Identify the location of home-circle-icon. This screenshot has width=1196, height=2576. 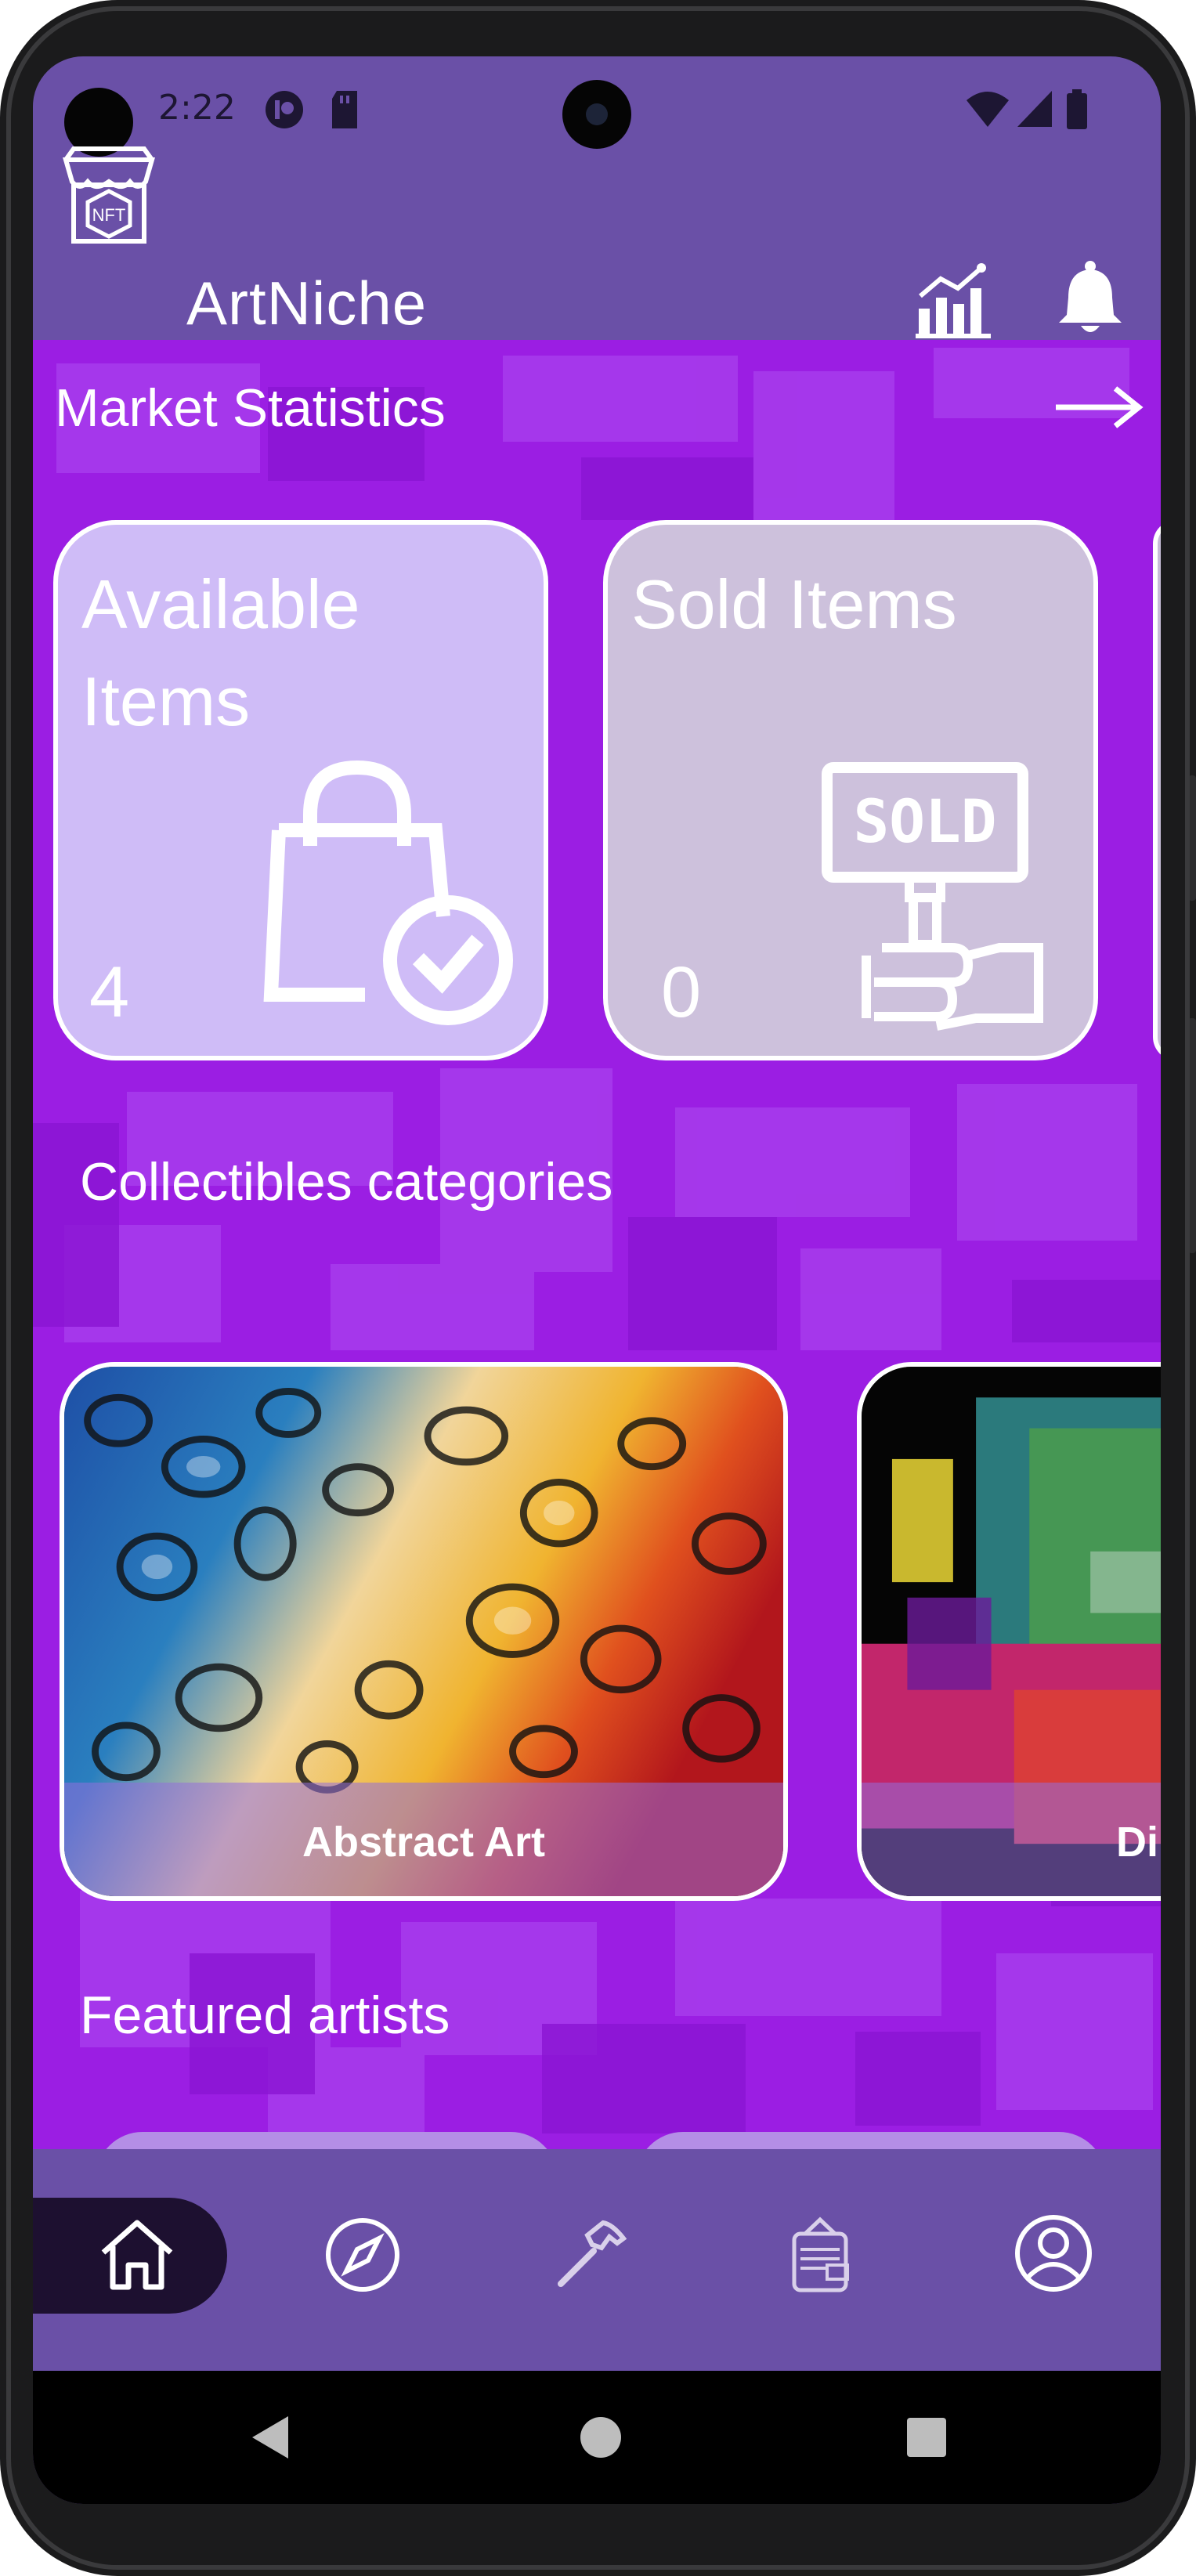
(600, 2437).